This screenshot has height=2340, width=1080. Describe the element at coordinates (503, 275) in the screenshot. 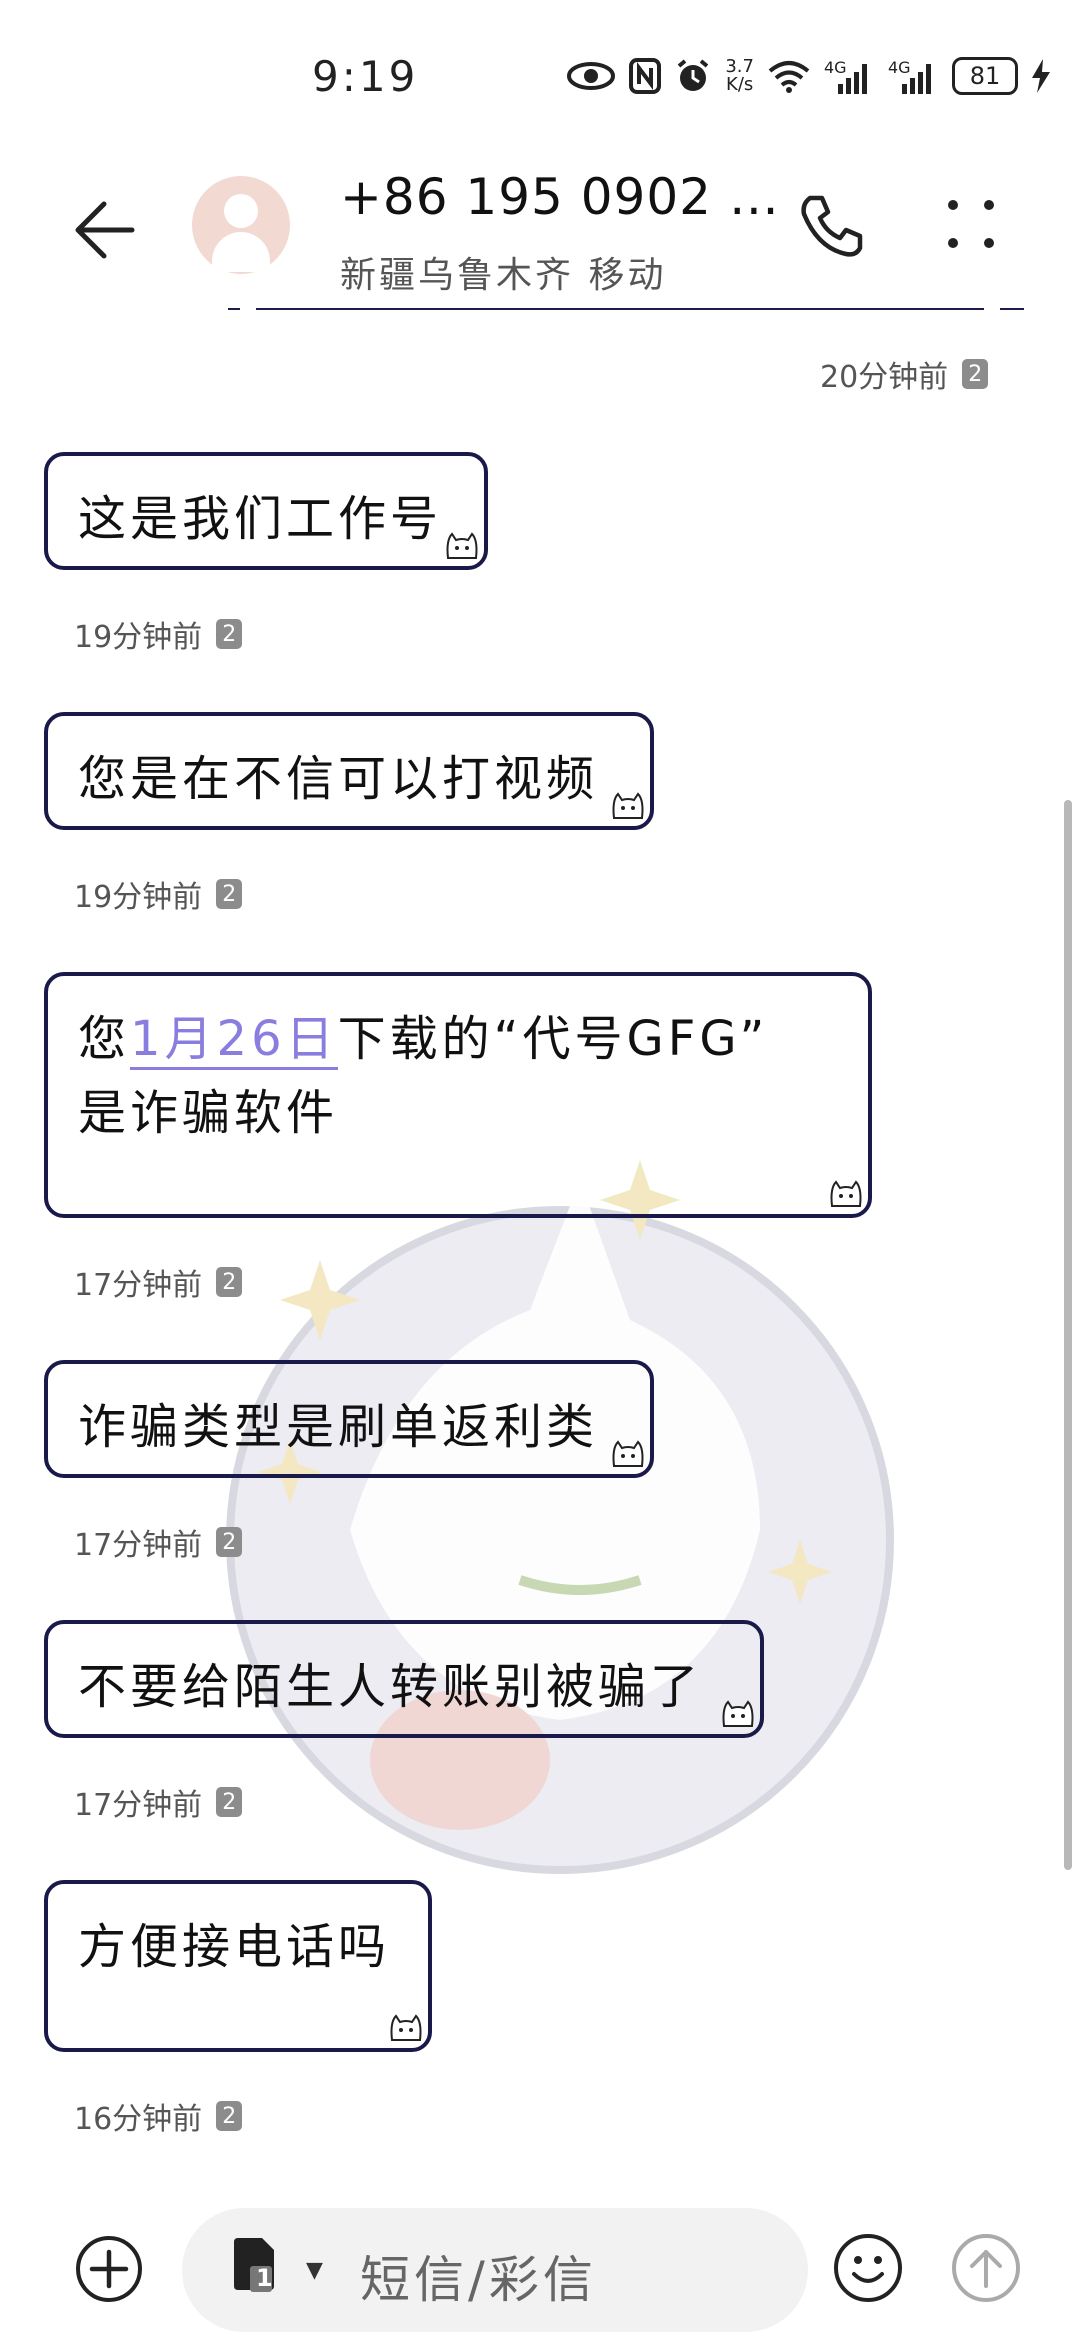

I see `contact-location: 新疆乌鲁木齐 移动` at that location.